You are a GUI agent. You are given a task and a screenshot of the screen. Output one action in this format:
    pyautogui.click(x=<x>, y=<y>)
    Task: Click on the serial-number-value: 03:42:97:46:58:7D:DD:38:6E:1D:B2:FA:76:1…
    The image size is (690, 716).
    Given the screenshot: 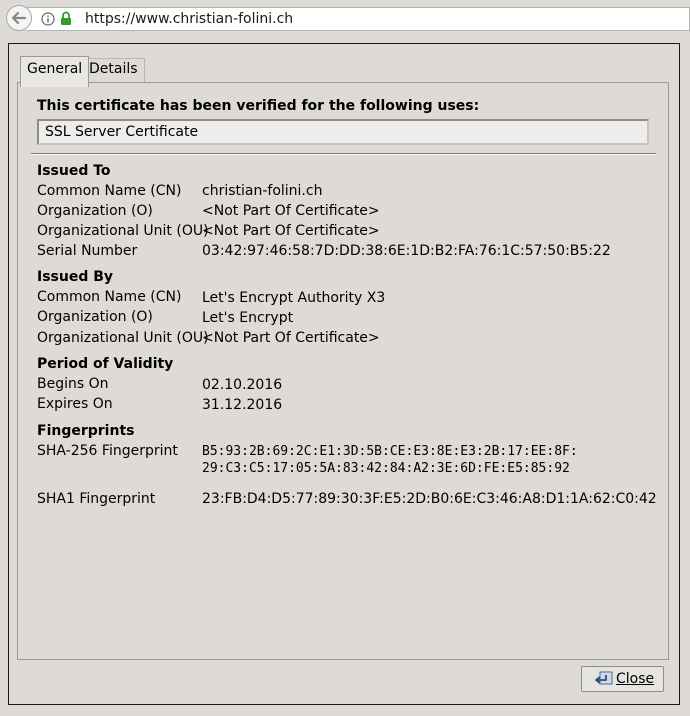 What is the action you would take?
    pyautogui.click(x=406, y=251)
    